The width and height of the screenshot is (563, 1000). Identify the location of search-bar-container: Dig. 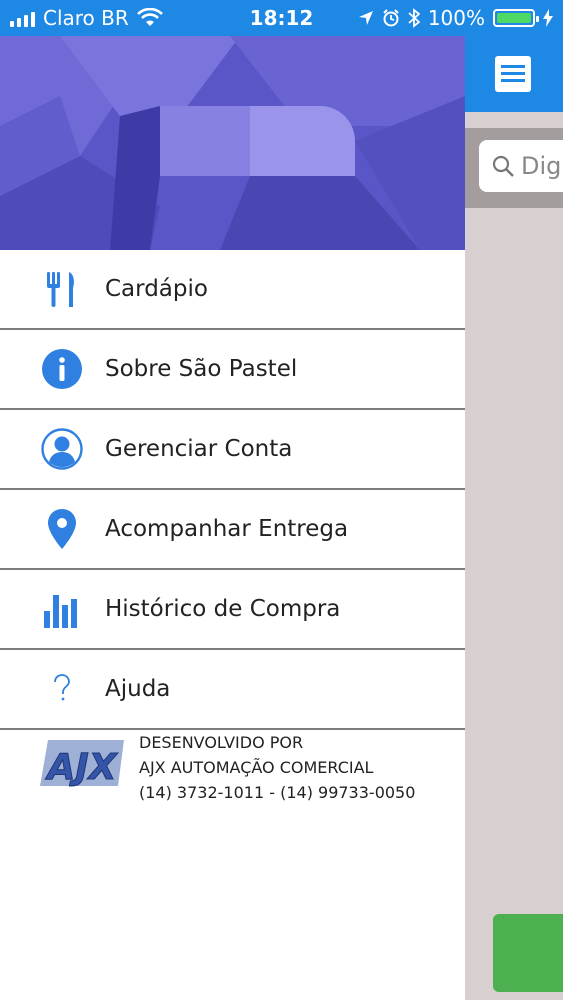
(514, 168).